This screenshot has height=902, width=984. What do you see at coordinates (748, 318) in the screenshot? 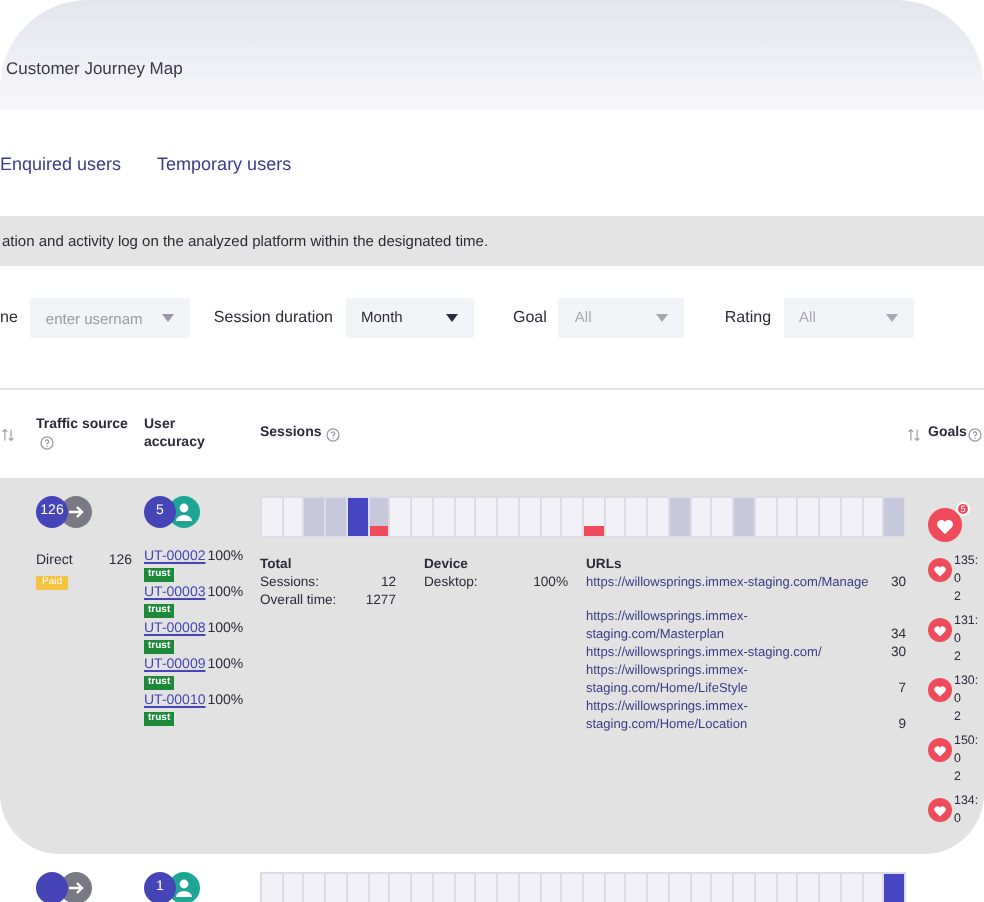
I see `filter-label: Rating` at bounding box center [748, 318].